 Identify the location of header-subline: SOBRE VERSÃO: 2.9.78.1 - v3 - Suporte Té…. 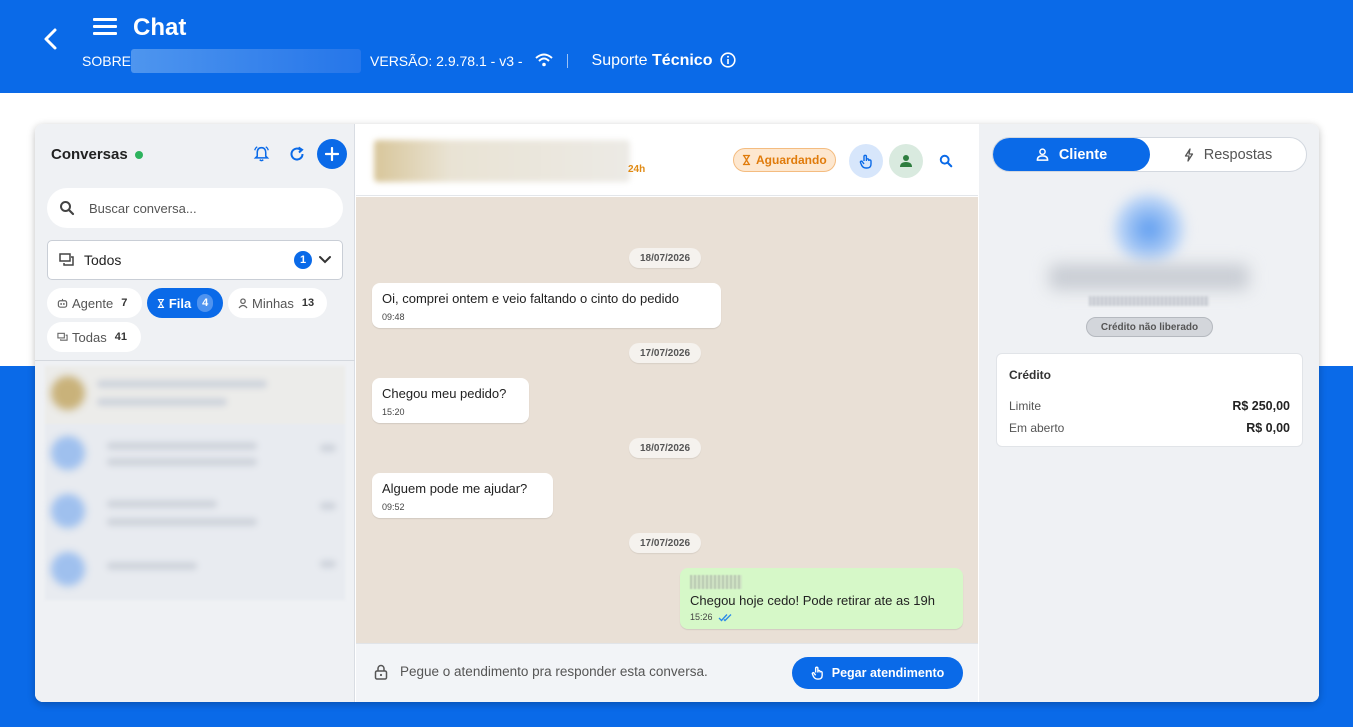
(409, 61).